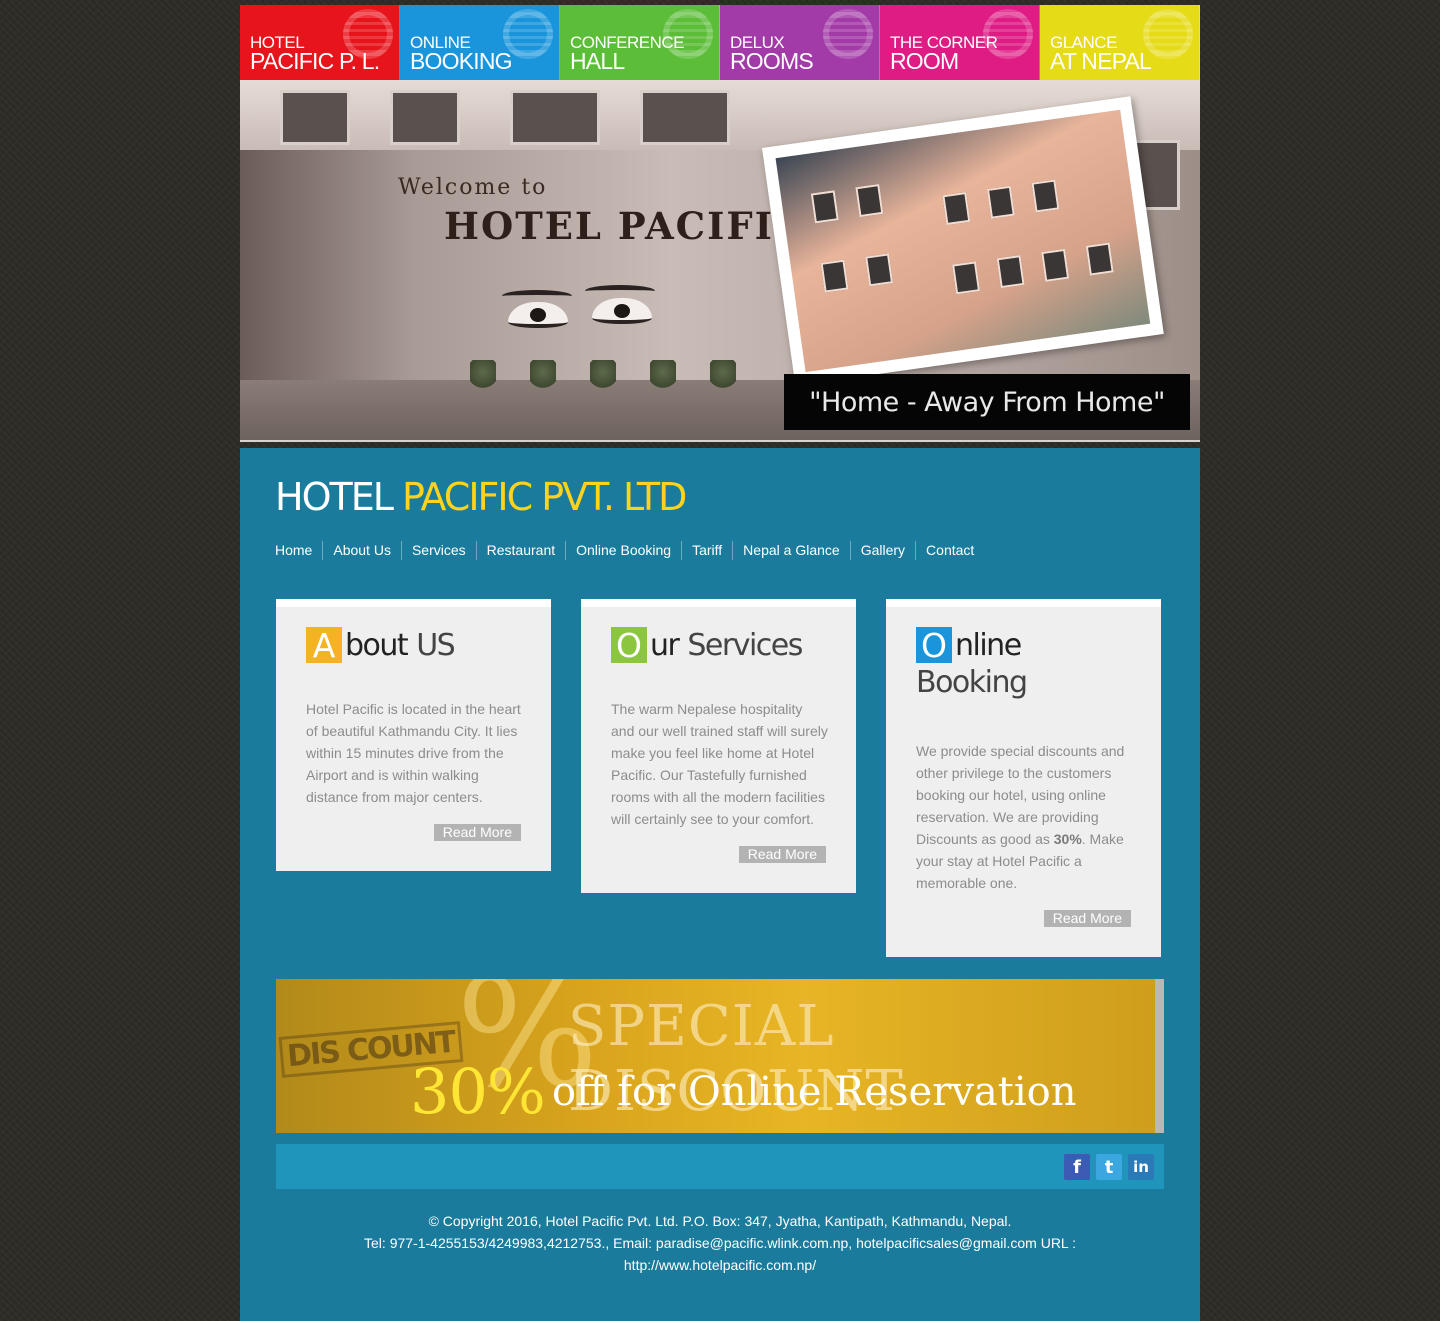  What do you see at coordinates (960, 42) in the screenshot?
I see `top-tab-room: THE CORNER ROOM` at bounding box center [960, 42].